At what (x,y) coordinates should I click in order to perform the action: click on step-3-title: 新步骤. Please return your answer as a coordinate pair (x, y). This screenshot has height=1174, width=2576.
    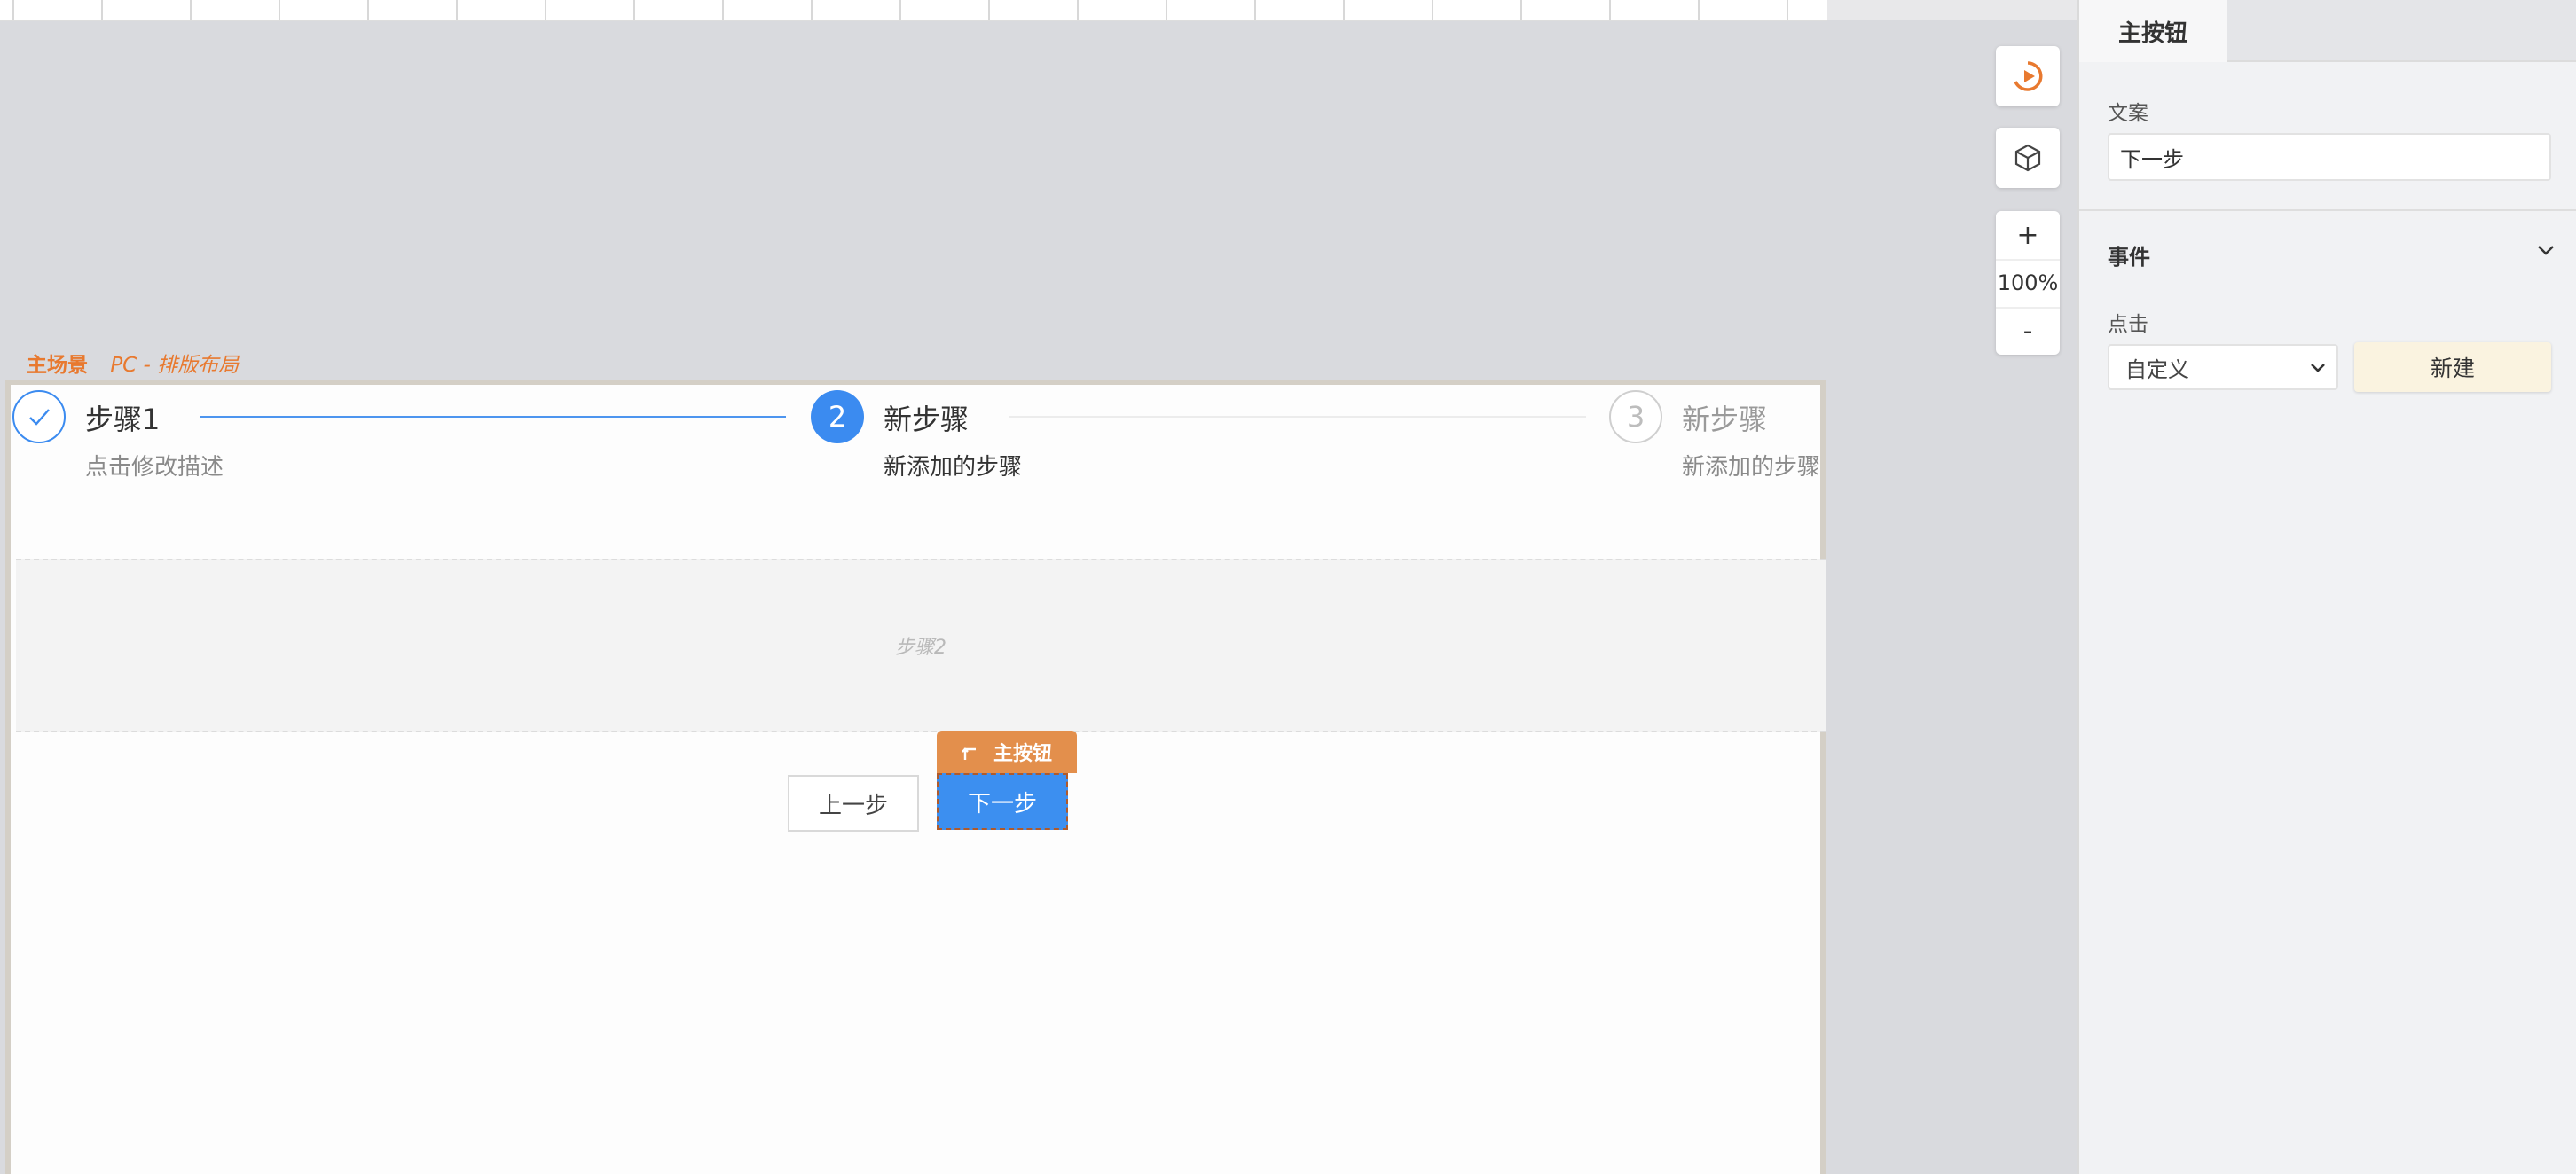
    Looking at the image, I should click on (1724, 417).